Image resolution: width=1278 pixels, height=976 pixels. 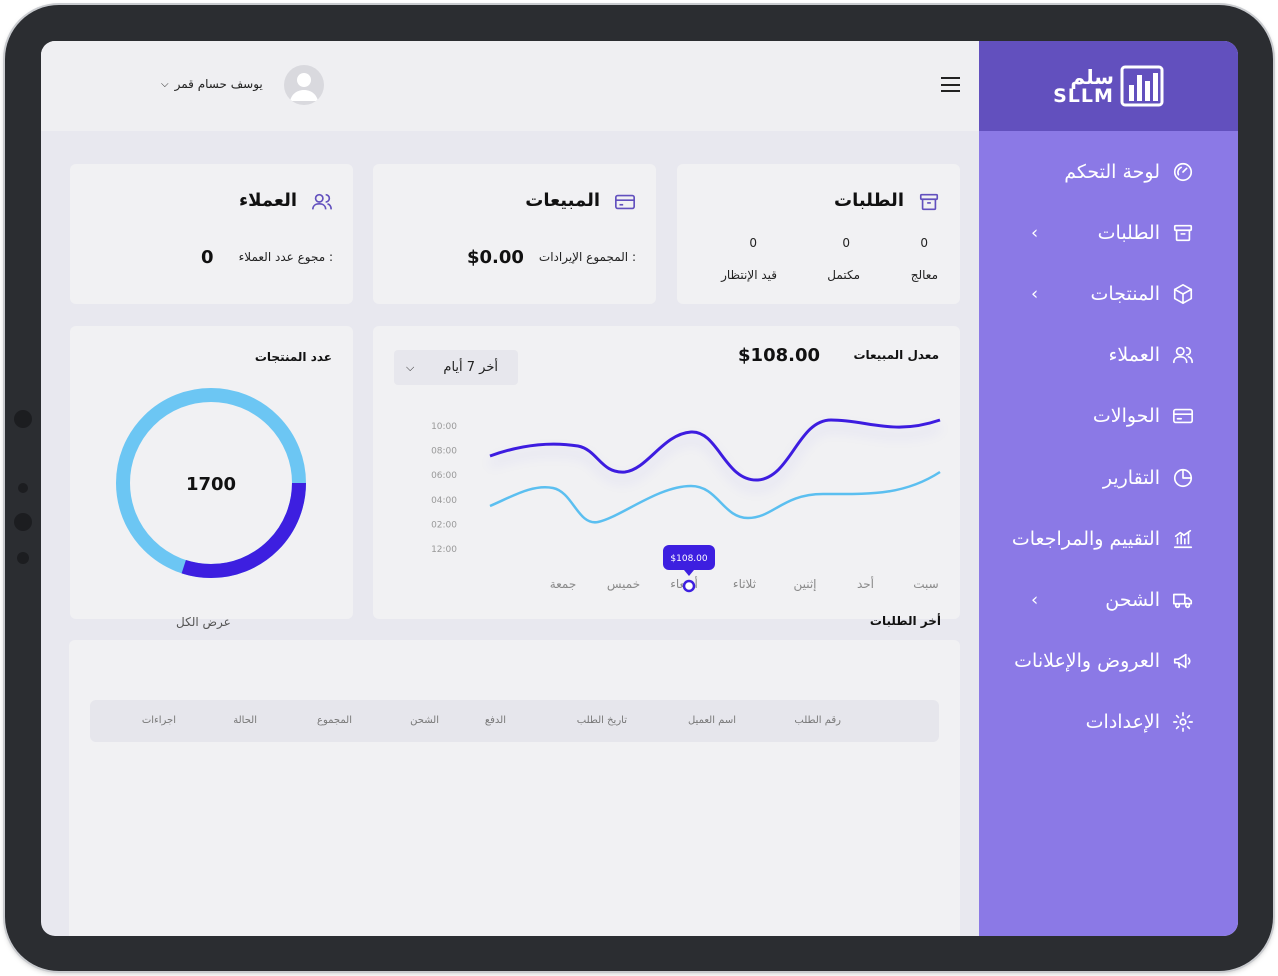 I want to click on cube-icon, so click(x=1183, y=294).